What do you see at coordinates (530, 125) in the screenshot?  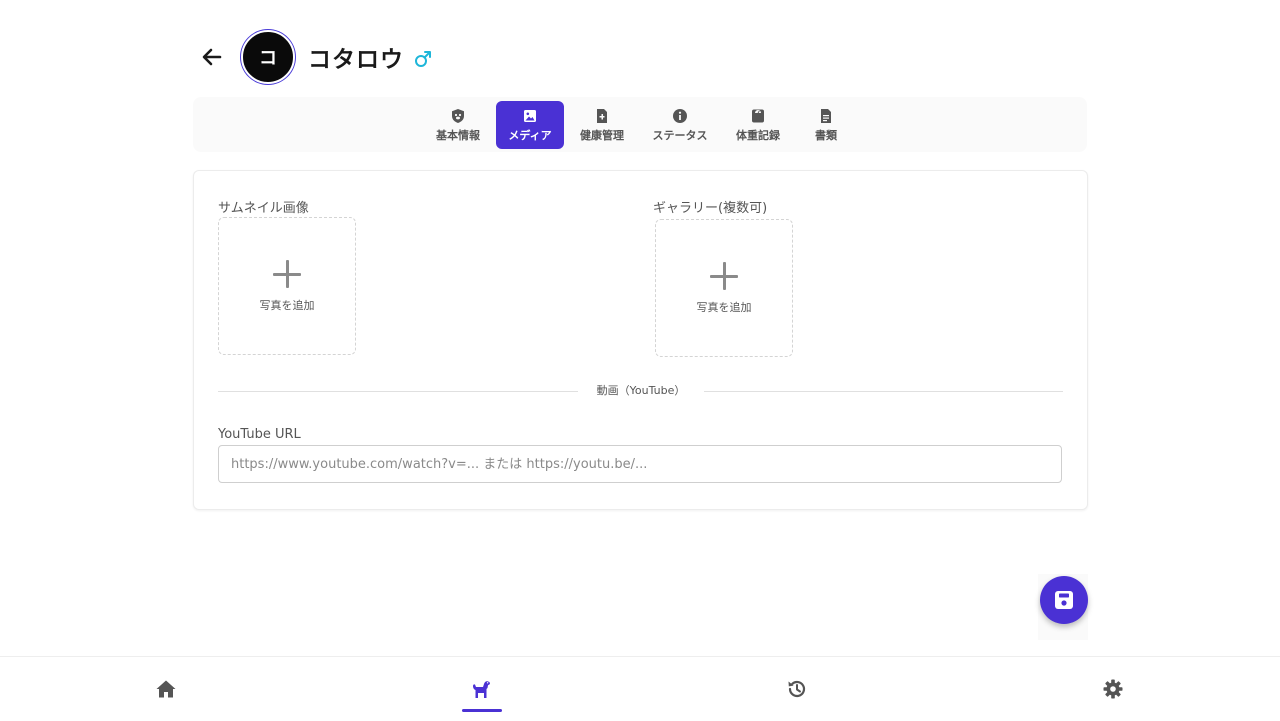 I see `tab-media: メディア` at bounding box center [530, 125].